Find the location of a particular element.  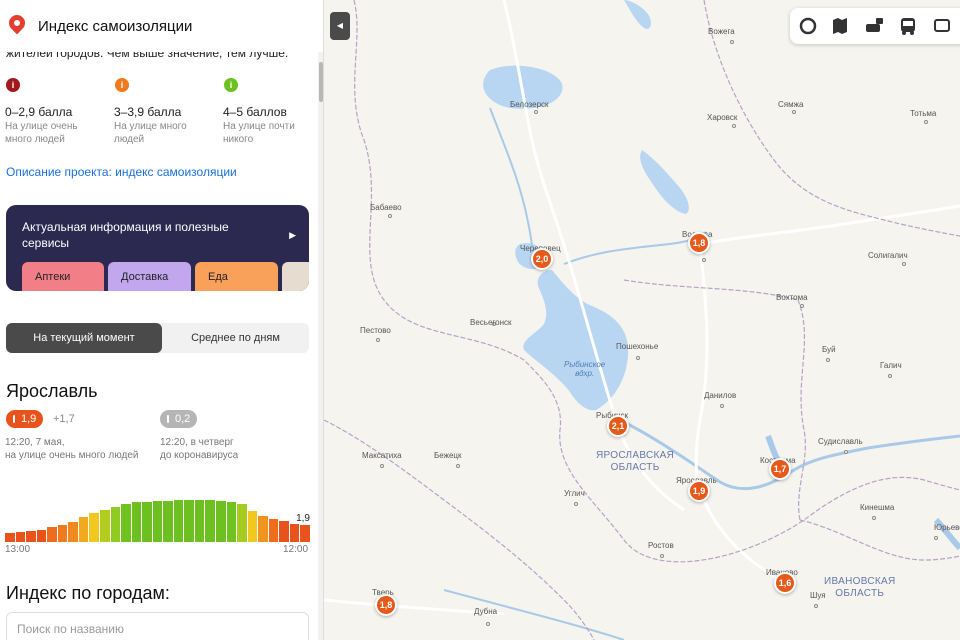

panel-header: Индекс самоизоляции is located at coordinates (159, 26).